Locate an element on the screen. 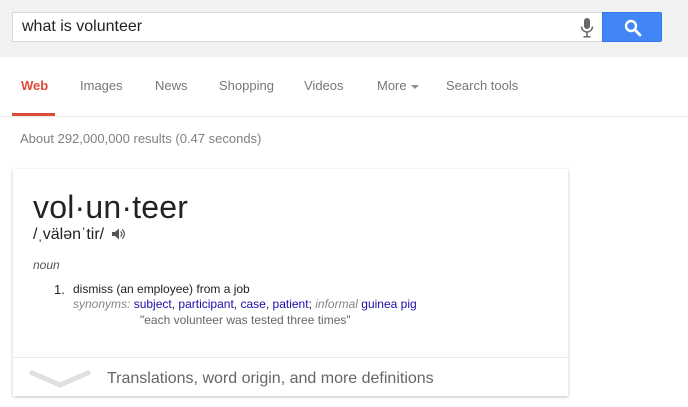 Image resolution: width=688 pixels, height=407 pixels. sense-number: 1. is located at coordinates (59, 289).